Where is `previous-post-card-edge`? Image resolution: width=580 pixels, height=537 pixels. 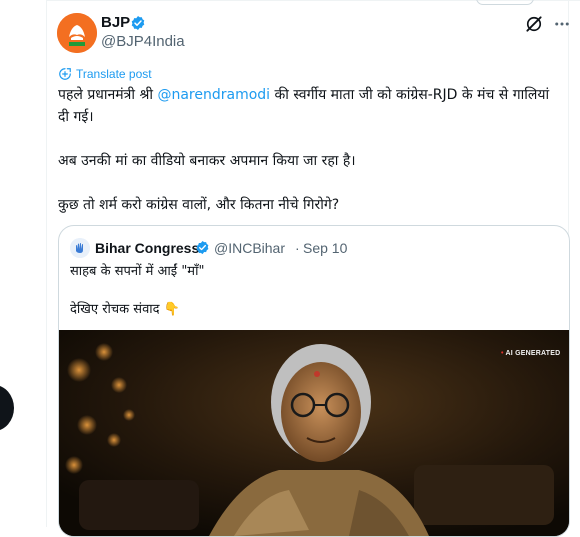
previous-post-card-edge is located at coordinates (505, 2).